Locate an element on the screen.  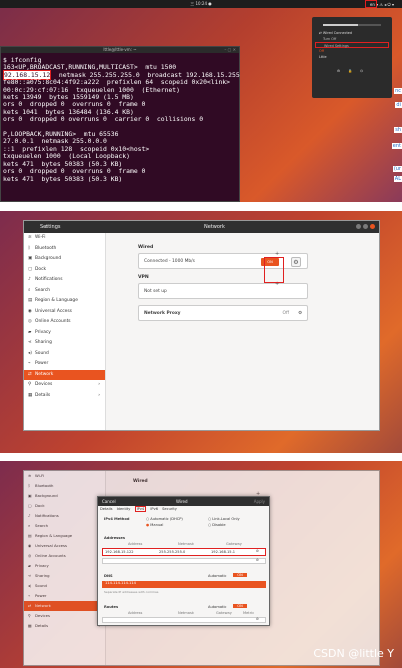
devices-icon: ⚲ is located at coordinates (29, 615).